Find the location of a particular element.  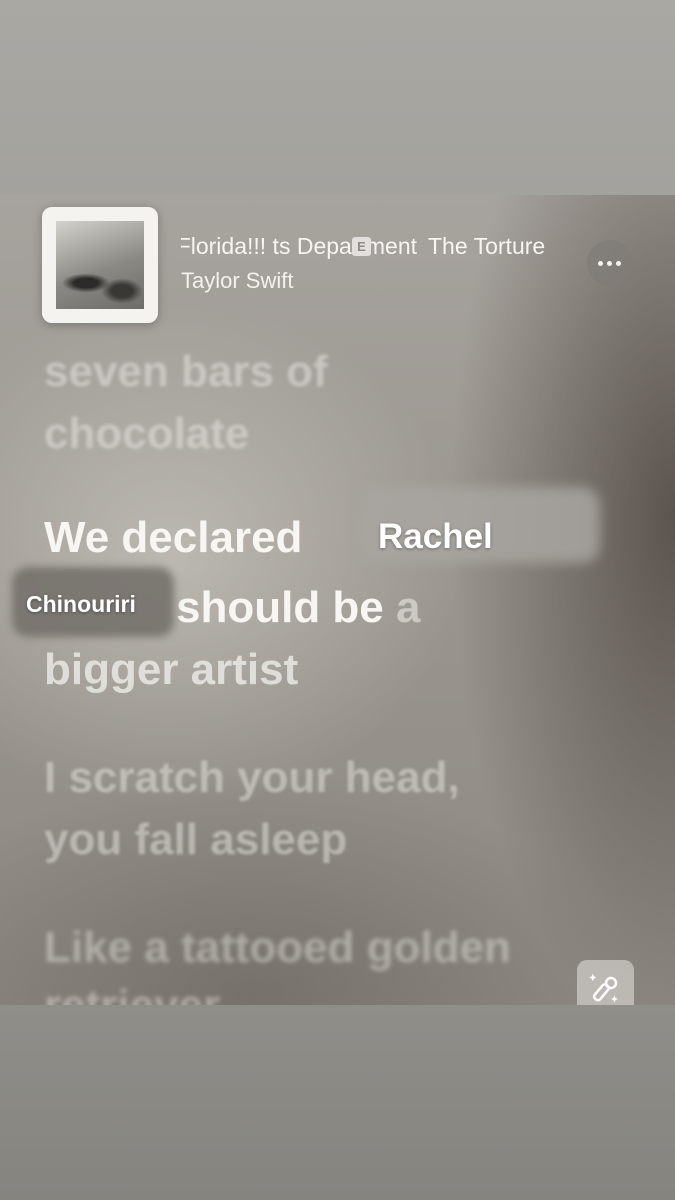

lyric-line-far-1: Like a tattooed golden is located at coordinates (277, 948).